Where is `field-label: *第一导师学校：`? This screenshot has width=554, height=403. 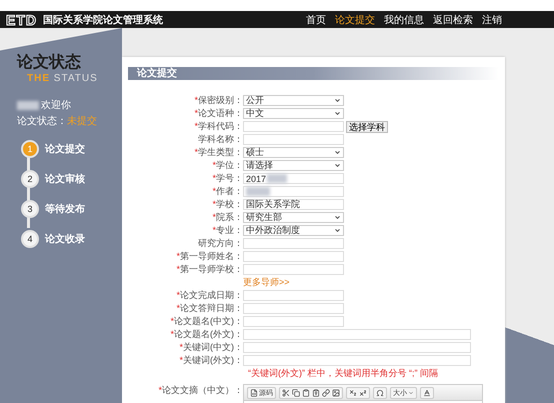 field-label: *第一导师学校： is located at coordinates (209, 269).